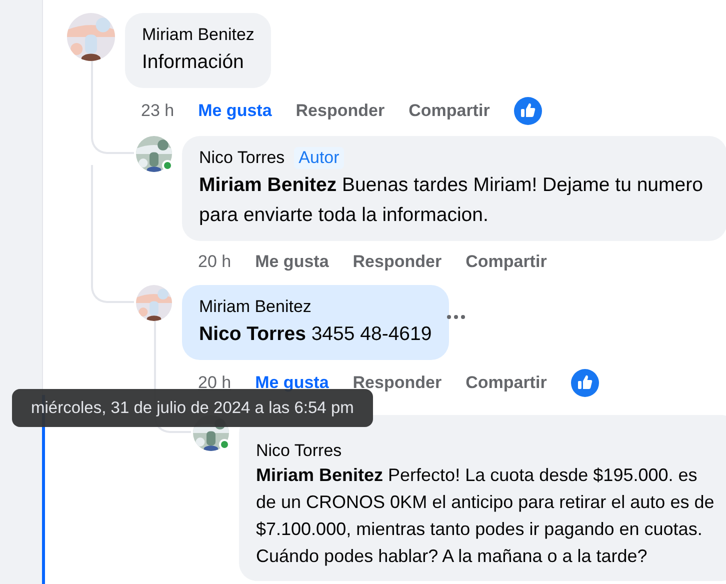 The image size is (726, 584). Describe the element at coordinates (157, 111) in the screenshot. I see `timestamp-link: 23 h` at that location.